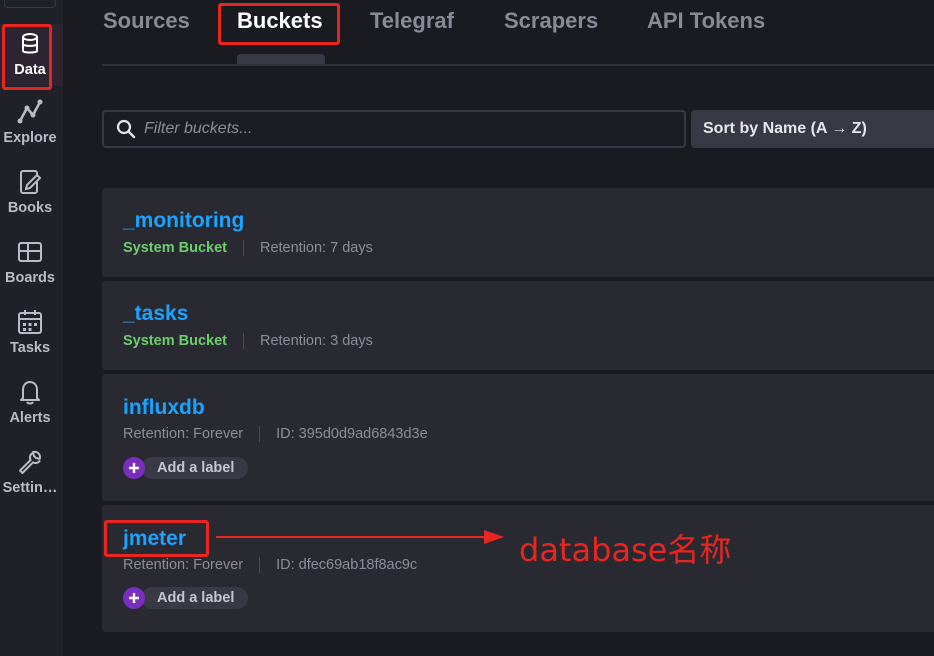 Image resolution: width=934 pixels, height=656 pixels. Describe the element at coordinates (126, 129) in the screenshot. I see `search-icon` at that location.